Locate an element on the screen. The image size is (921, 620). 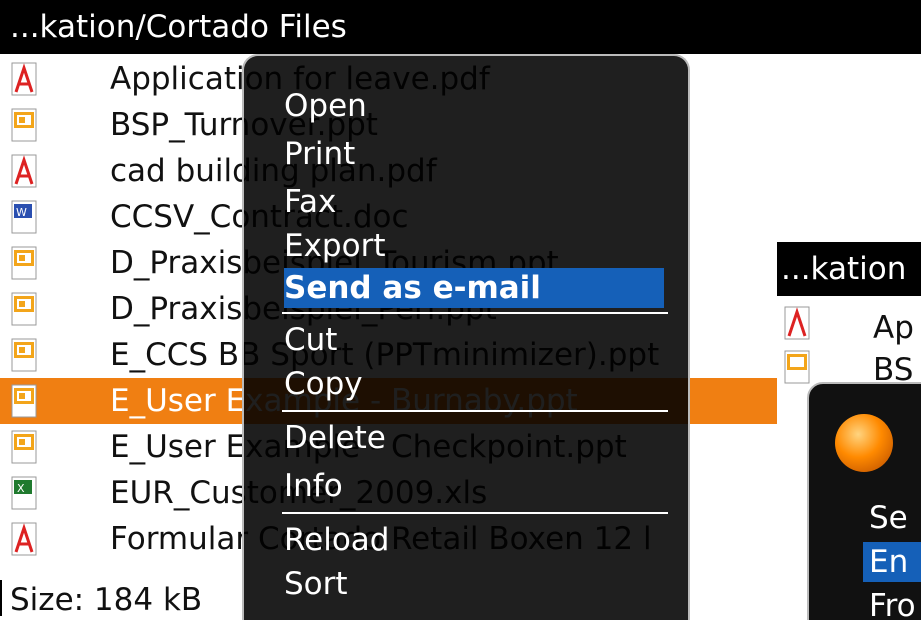
window-title: ...kation/Cortado Files is located at coordinates (460, 27).